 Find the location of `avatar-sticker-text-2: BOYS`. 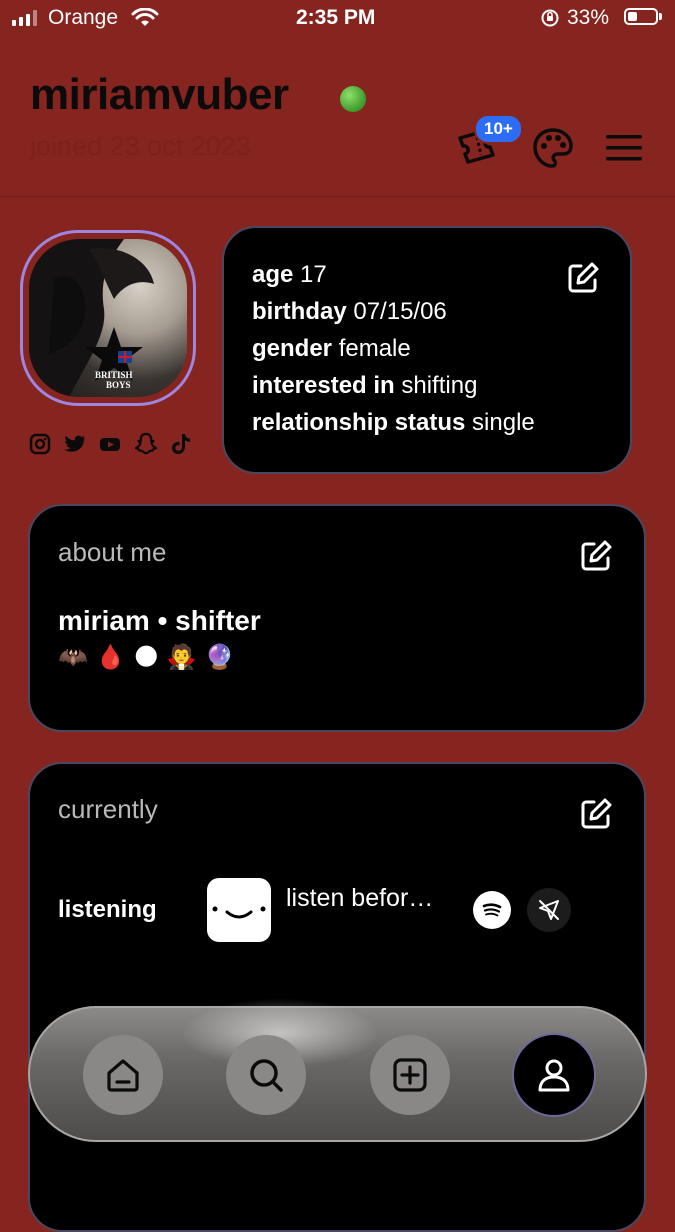

avatar-sticker-text-2: BOYS is located at coordinates (118, 385).